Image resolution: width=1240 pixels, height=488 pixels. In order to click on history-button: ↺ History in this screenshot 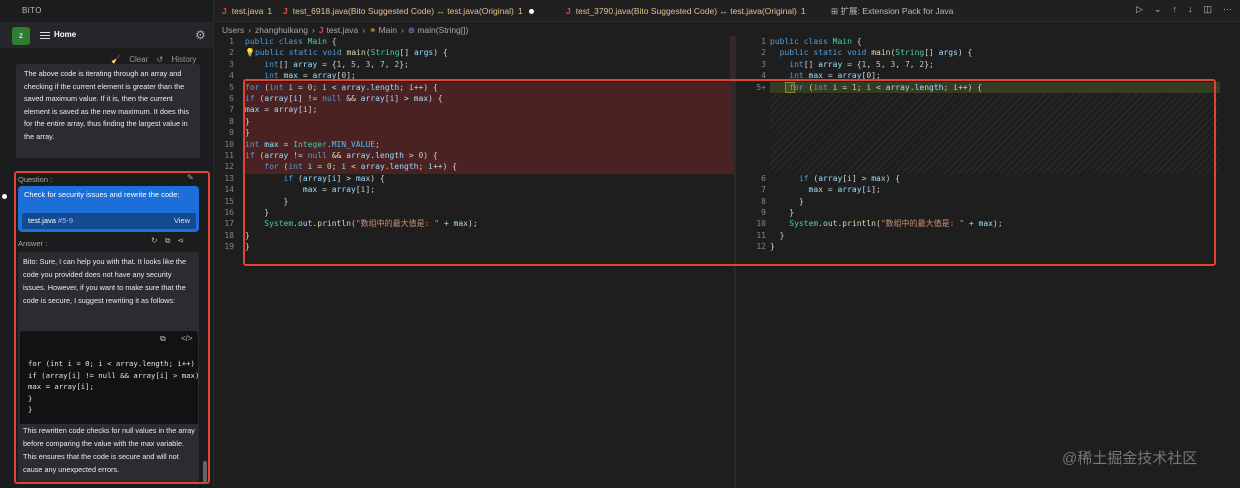, I will do `click(177, 59)`.